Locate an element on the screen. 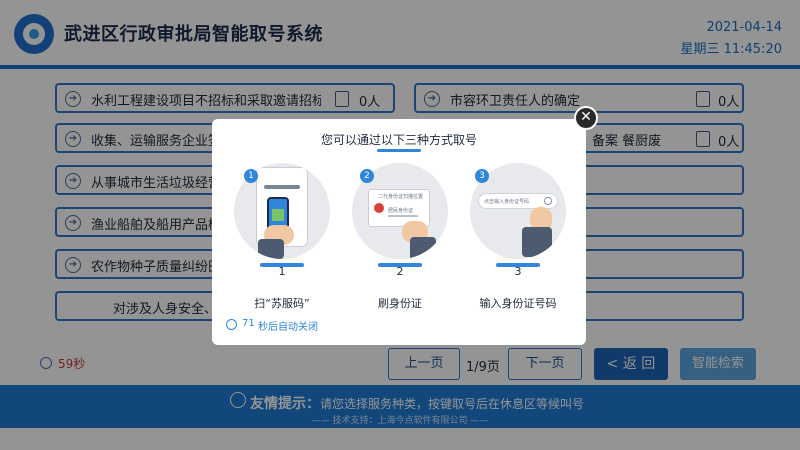  emblem-icon is located at coordinates (379, 208).